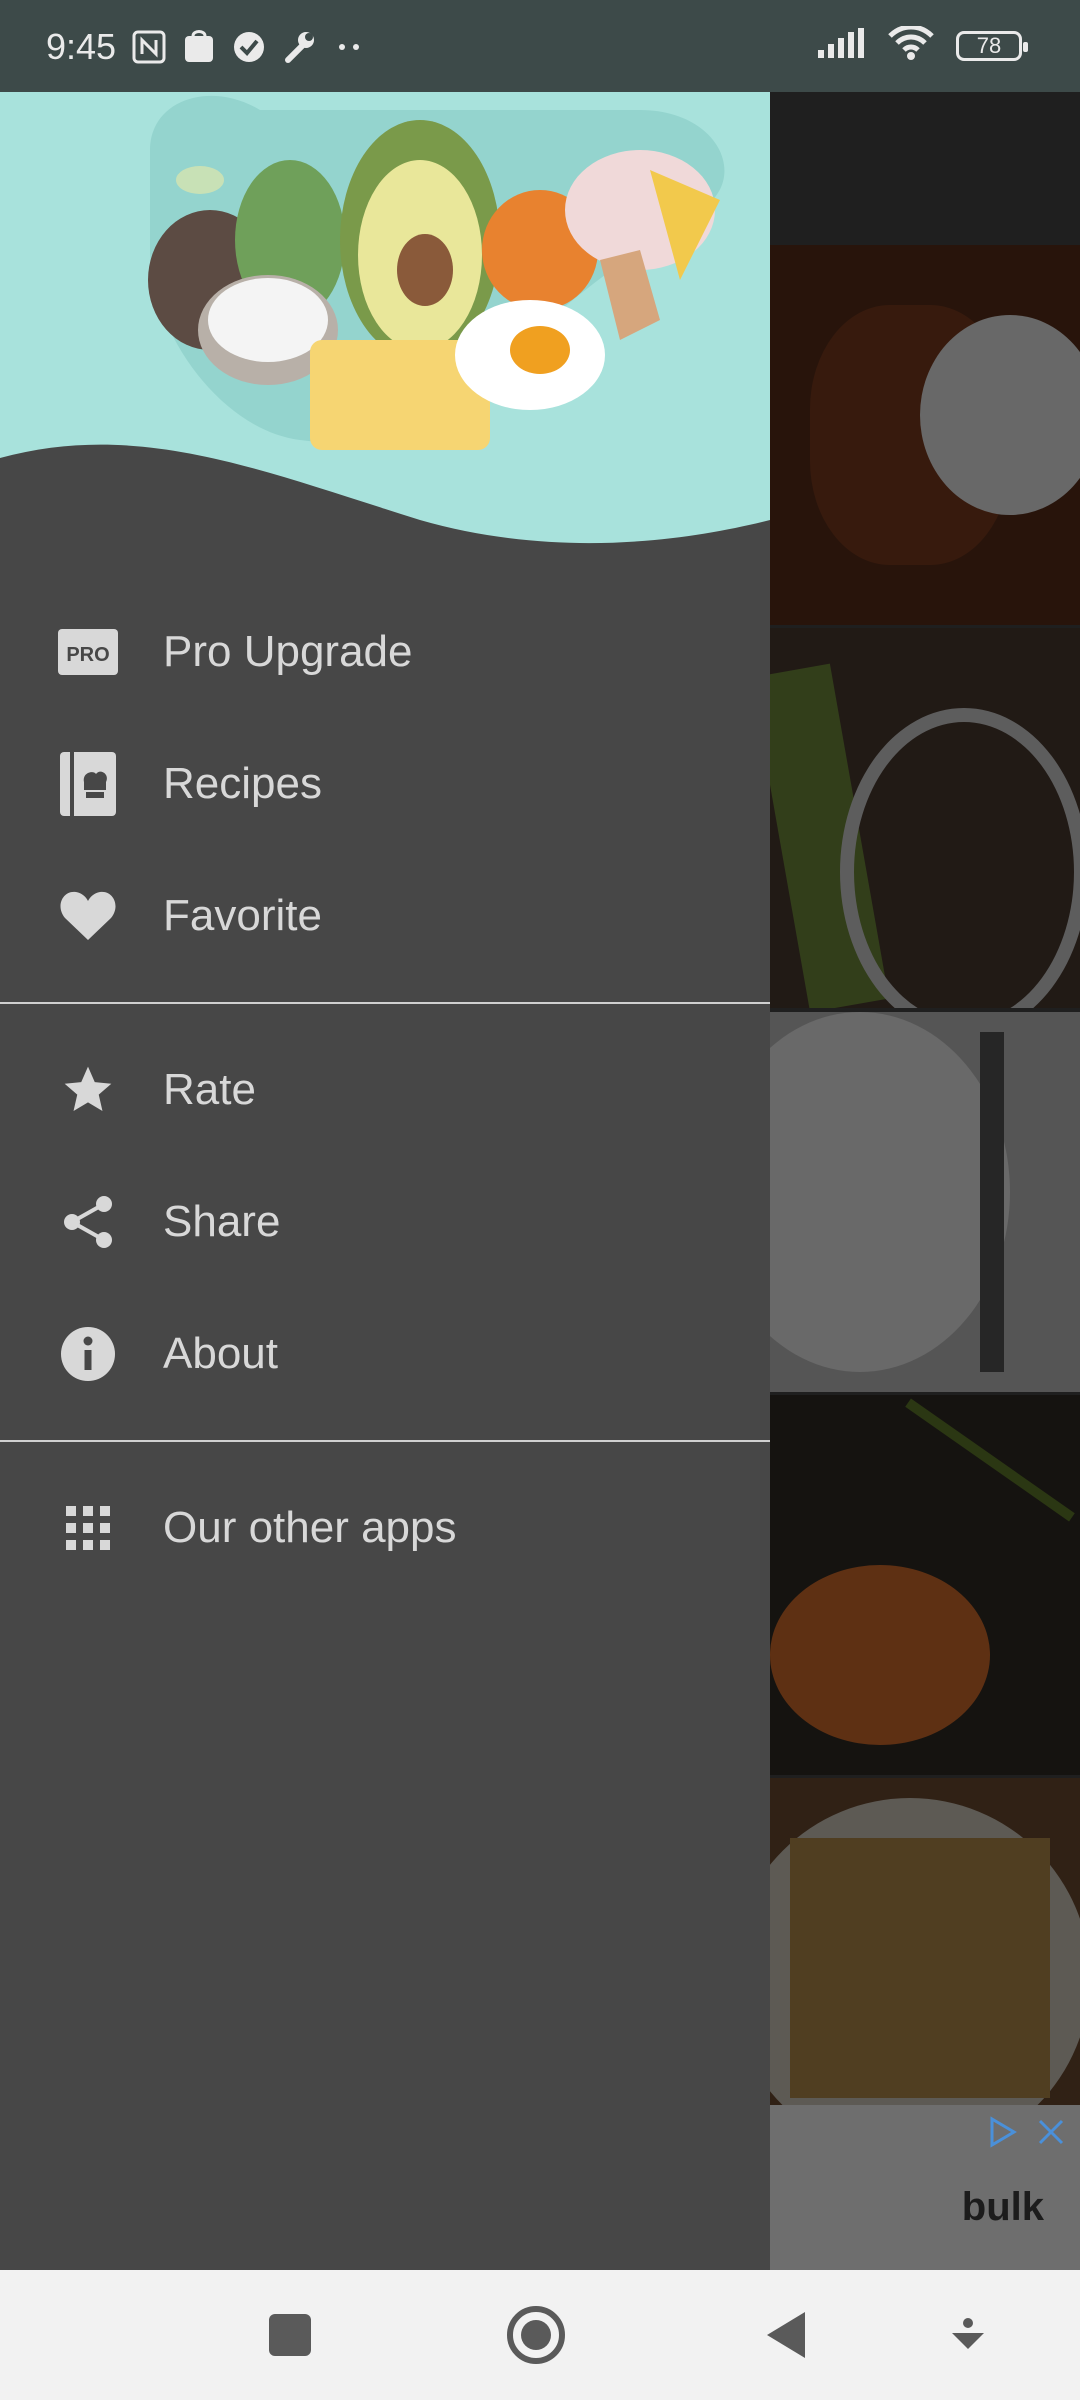 Image resolution: width=1080 pixels, height=2400 pixels. What do you see at coordinates (87, 655) in the screenshot?
I see `pro-badge-text: PRO` at bounding box center [87, 655].